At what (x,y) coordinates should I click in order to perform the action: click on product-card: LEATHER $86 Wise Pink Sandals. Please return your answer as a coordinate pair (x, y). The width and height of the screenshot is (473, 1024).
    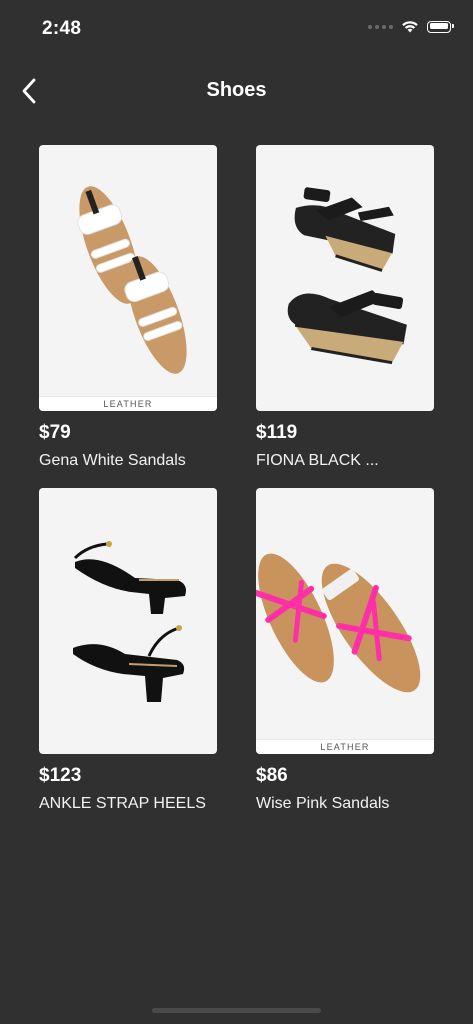
    Looking at the image, I should click on (345, 659).